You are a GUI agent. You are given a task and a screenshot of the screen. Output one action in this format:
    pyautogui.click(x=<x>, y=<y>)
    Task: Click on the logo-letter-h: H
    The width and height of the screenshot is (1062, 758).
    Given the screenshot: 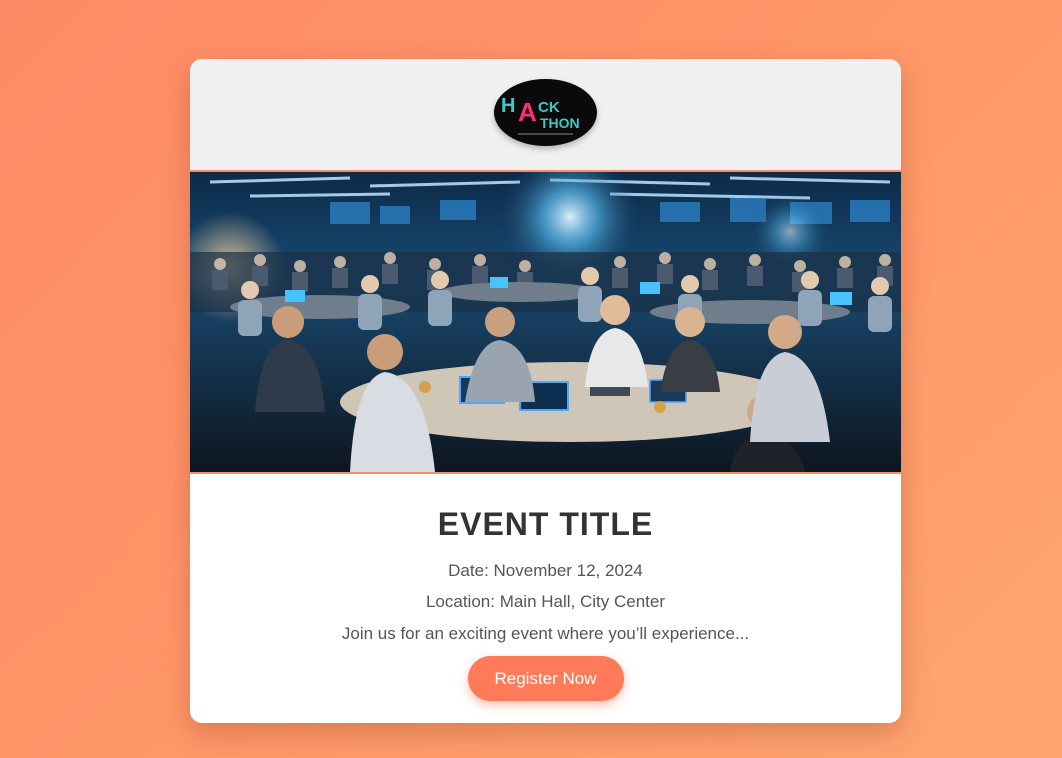 What is the action you would take?
    pyautogui.click(x=508, y=106)
    